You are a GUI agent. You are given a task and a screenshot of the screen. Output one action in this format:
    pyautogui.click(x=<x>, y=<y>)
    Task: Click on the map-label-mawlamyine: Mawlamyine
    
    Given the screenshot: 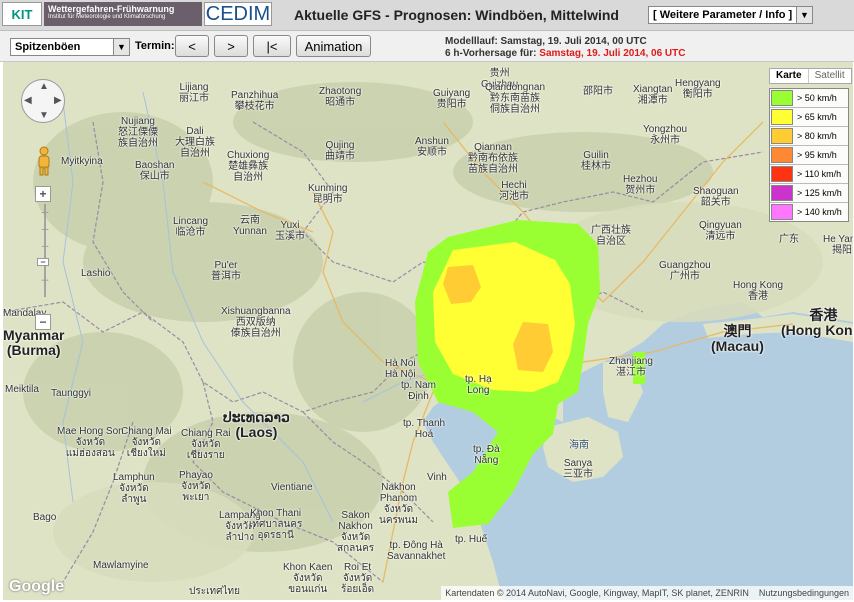 What is the action you would take?
    pyautogui.click(x=121, y=565)
    